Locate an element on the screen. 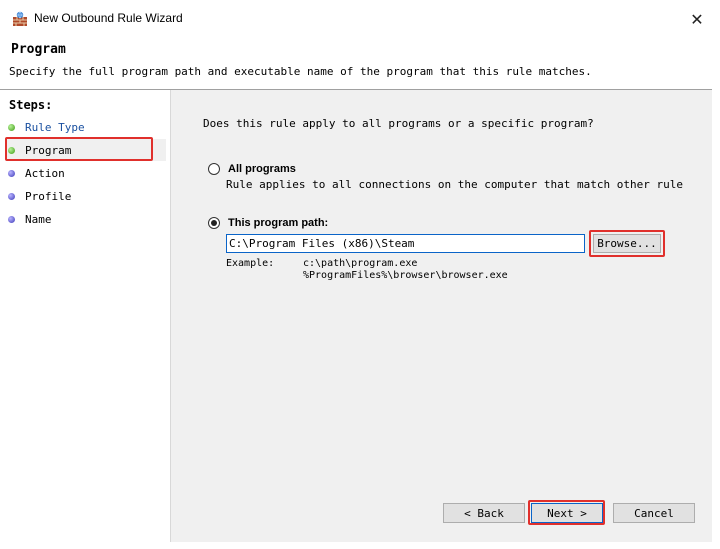 This screenshot has height=549, width=720. step-label: Action is located at coordinates (45, 173).